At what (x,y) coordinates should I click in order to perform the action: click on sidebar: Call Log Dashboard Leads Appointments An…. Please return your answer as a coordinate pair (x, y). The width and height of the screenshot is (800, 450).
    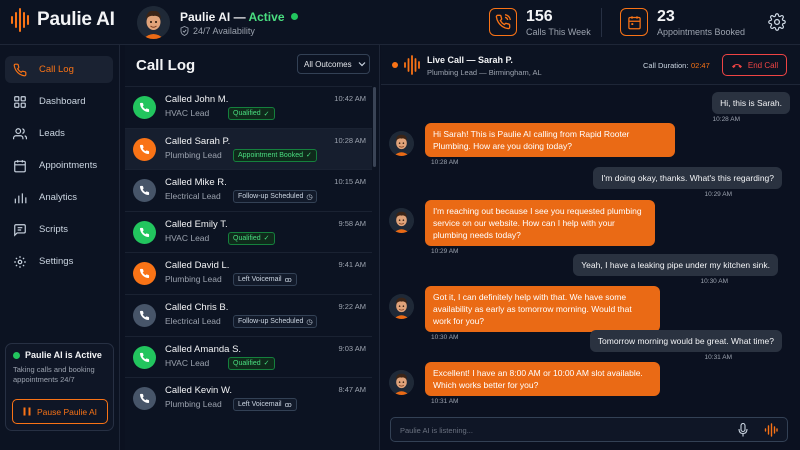
    Looking at the image, I should click on (60, 247).